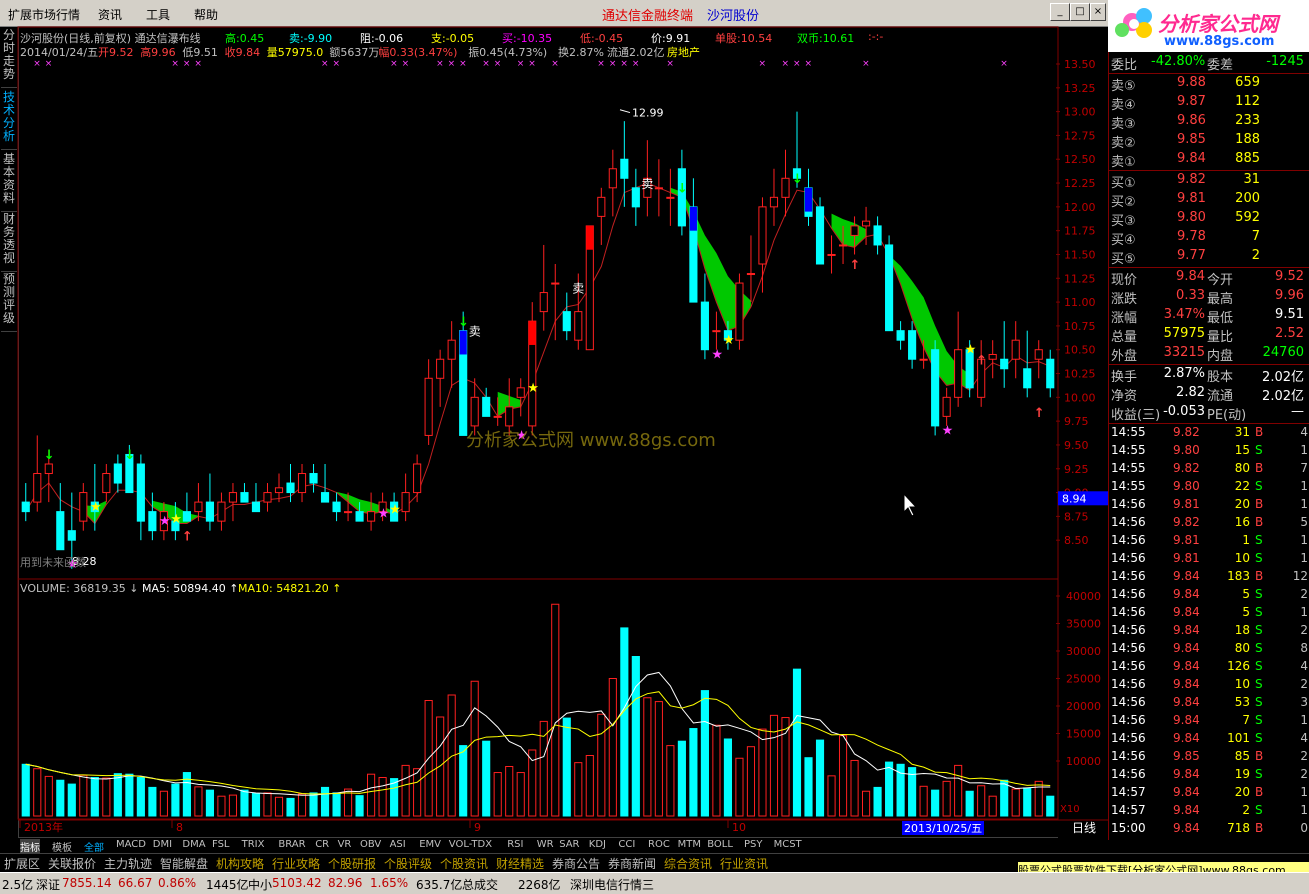  What do you see at coordinates (430, 844) in the screenshot?
I see `indicator-tab: EMV` at bounding box center [430, 844].